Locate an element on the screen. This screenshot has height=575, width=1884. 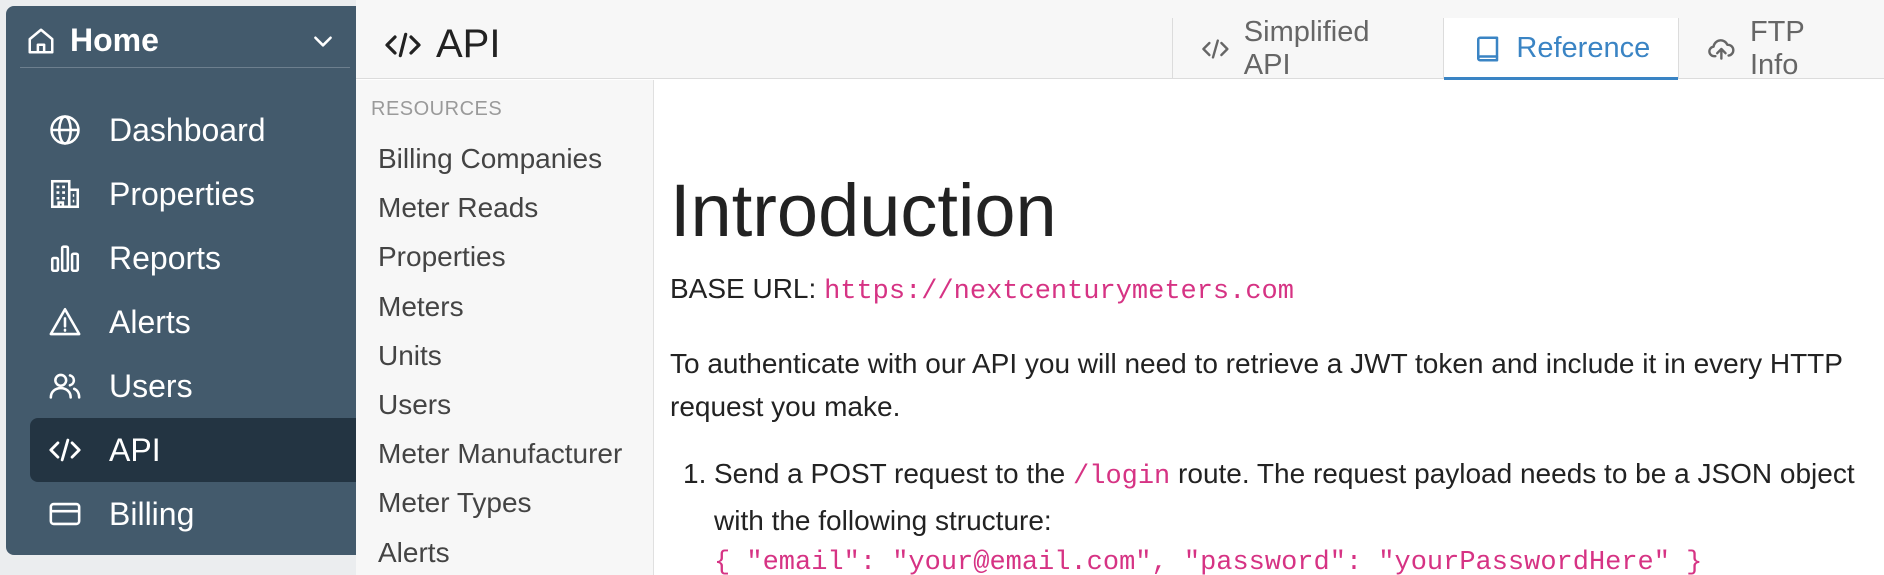
home-label: Home is located at coordinates (114, 40).